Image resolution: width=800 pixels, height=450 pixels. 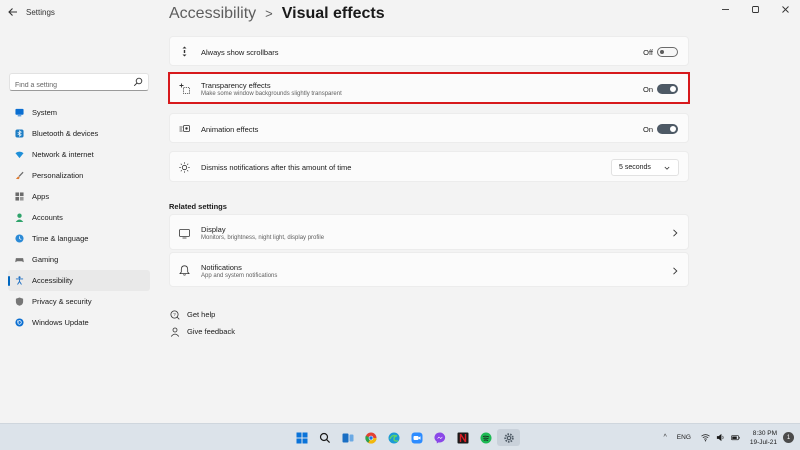 What do you see at coordinates (19, 280) in the screenshot?
I see `accessibility-icon` at bounding box center [19, 280].